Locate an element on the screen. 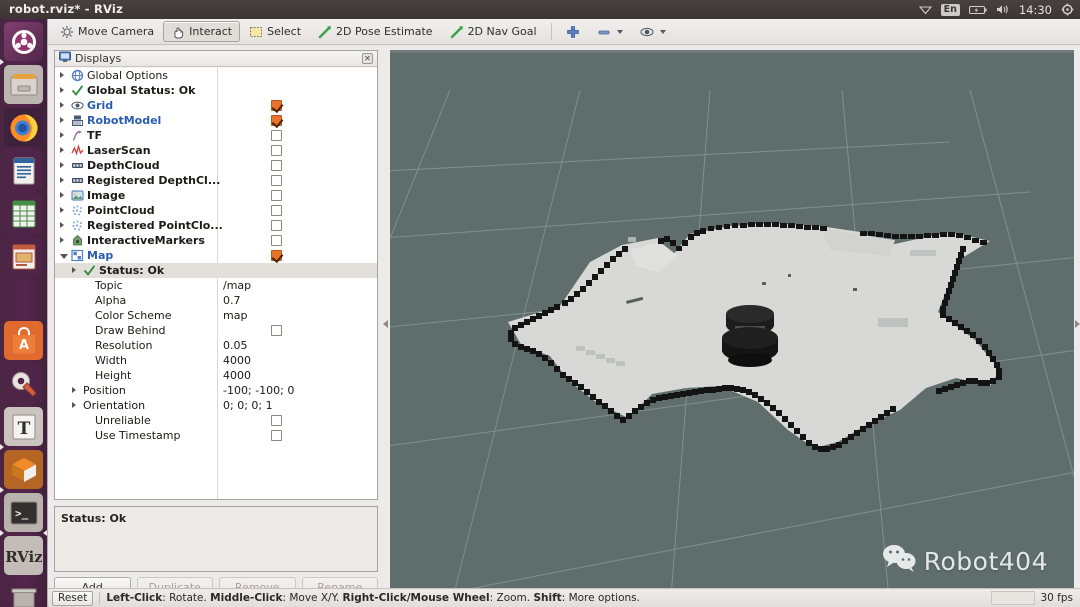 Image resolution: width=1080 pixels, height=607 pixels. display-item-width: Width 4000 is located at coordinates (216, 360).